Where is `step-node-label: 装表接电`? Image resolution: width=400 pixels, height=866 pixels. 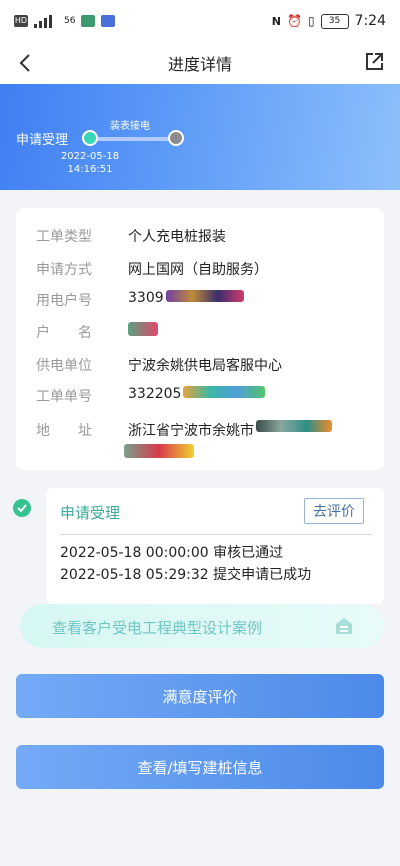
step-node-label: 装表接电 is located at coordinates (130, 126).